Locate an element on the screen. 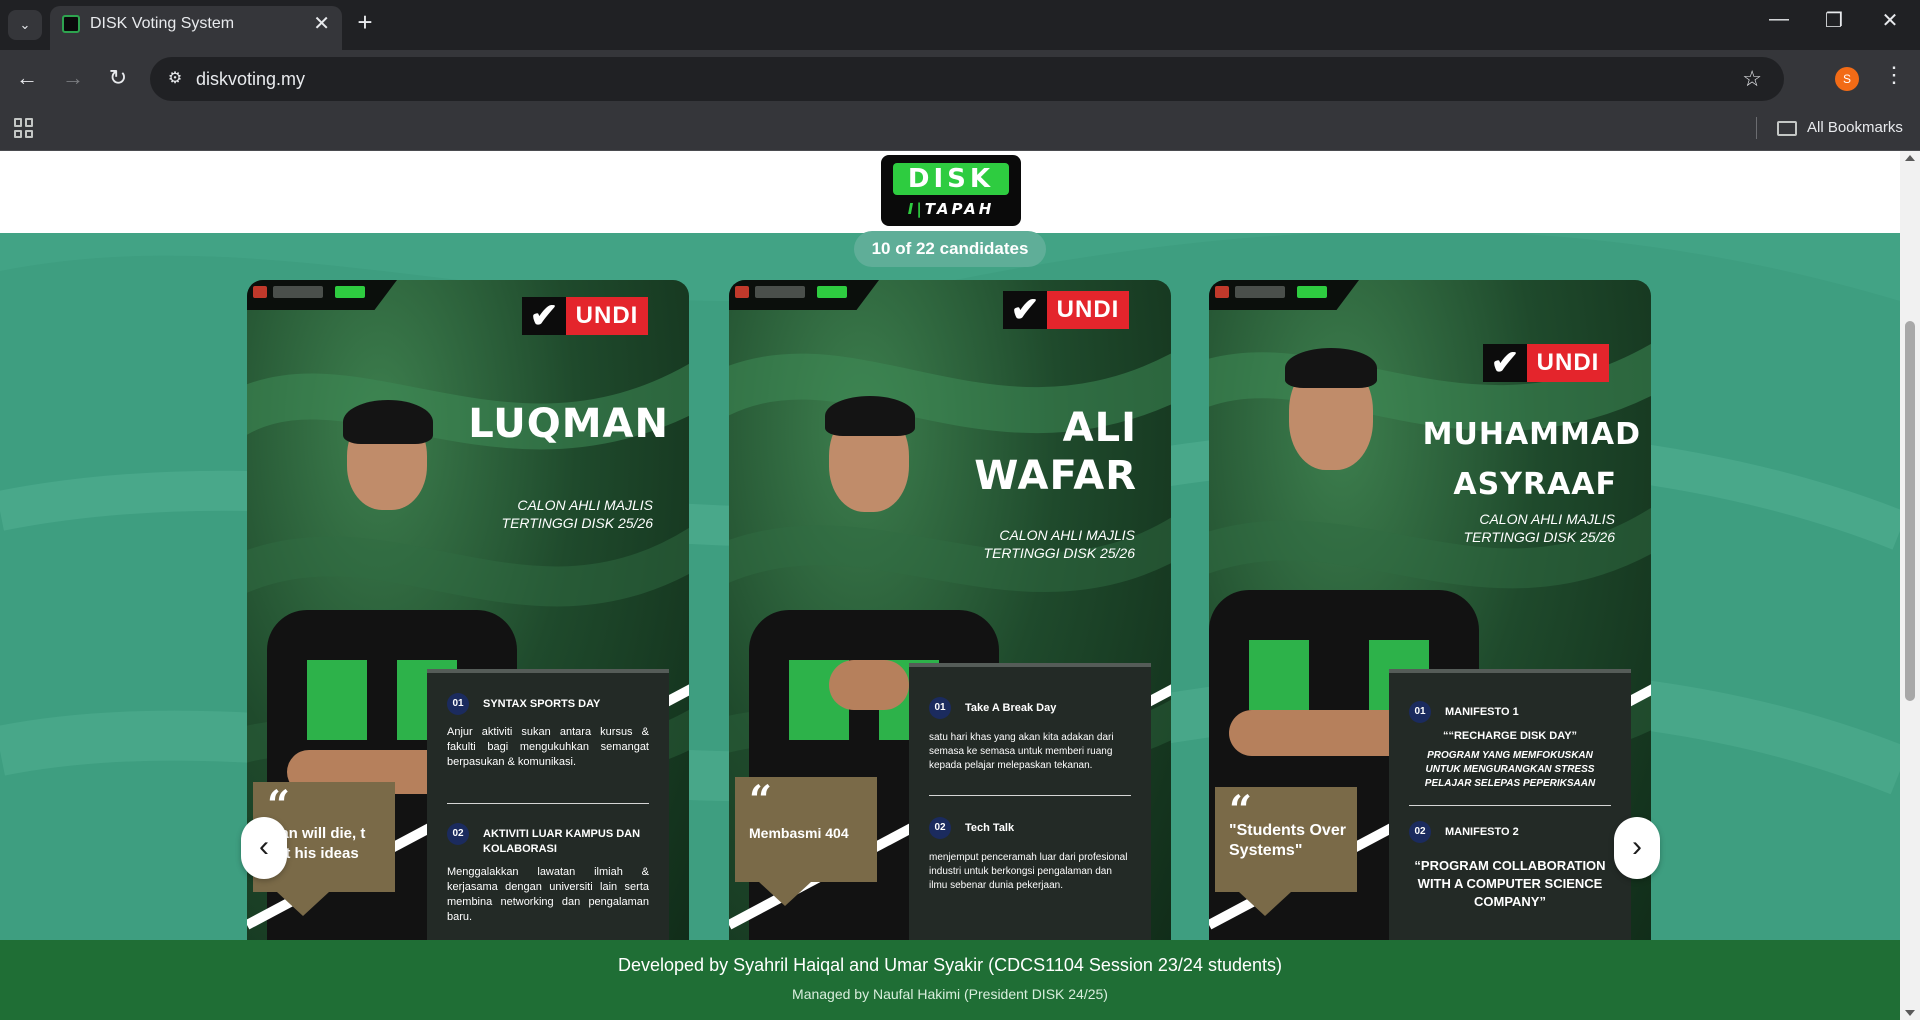 Image resolution: width=1920 pixels, height=1020 pixels. site-header: DISK I|TAPAH is located at coordinates (950, 192).